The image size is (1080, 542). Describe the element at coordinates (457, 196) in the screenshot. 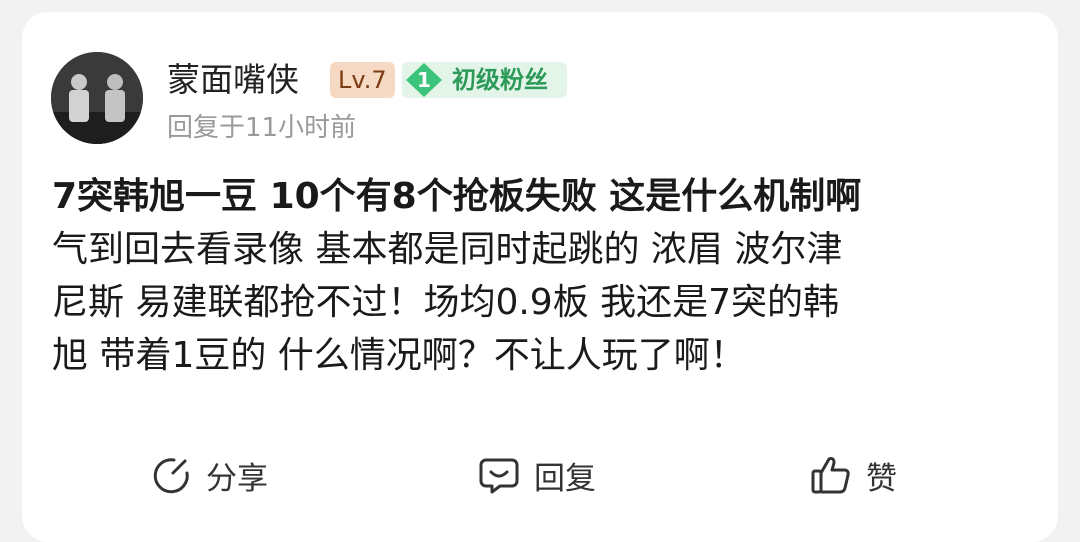

I see `comment-headline: 7突韩旭一豆 10个有8个抢板失败 这是什么机制啊` at that location.